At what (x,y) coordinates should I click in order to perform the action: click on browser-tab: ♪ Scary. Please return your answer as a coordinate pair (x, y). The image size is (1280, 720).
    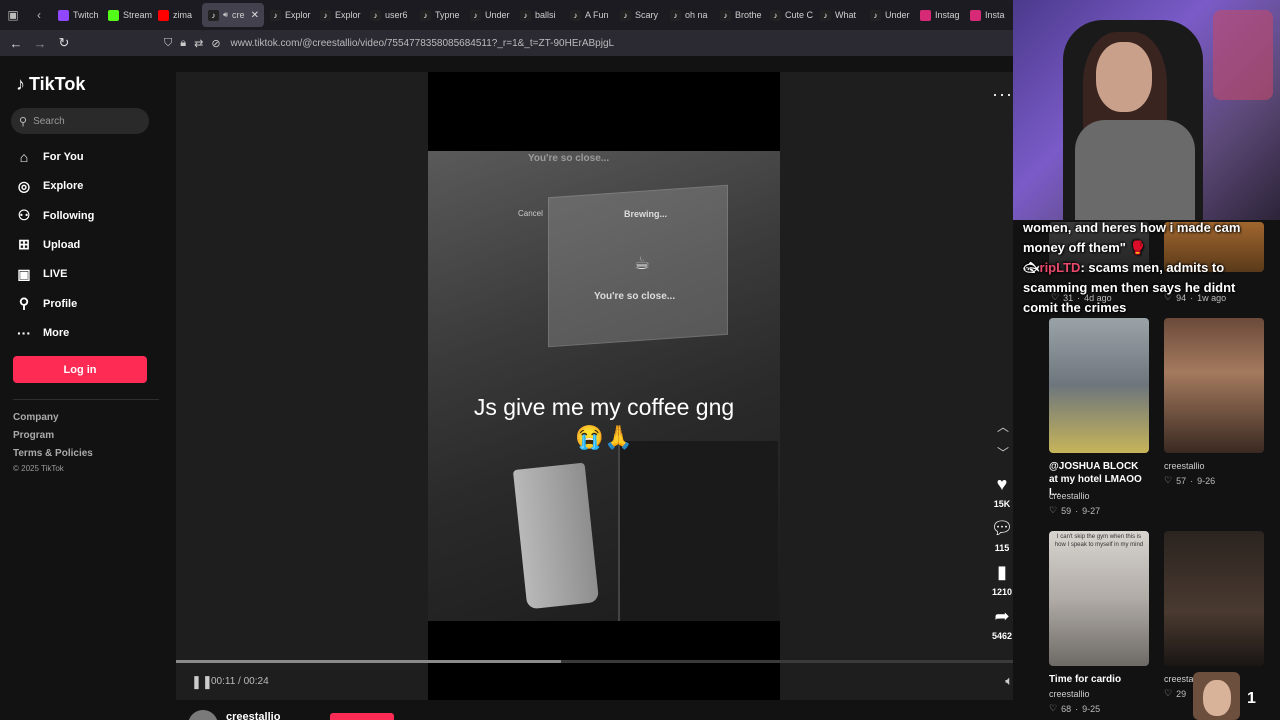
    Looking at the image, I should click on (639, 15).